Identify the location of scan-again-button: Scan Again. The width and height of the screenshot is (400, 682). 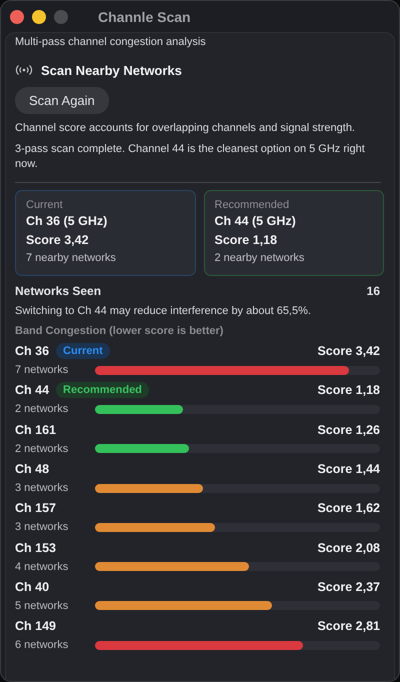
(62, 100).